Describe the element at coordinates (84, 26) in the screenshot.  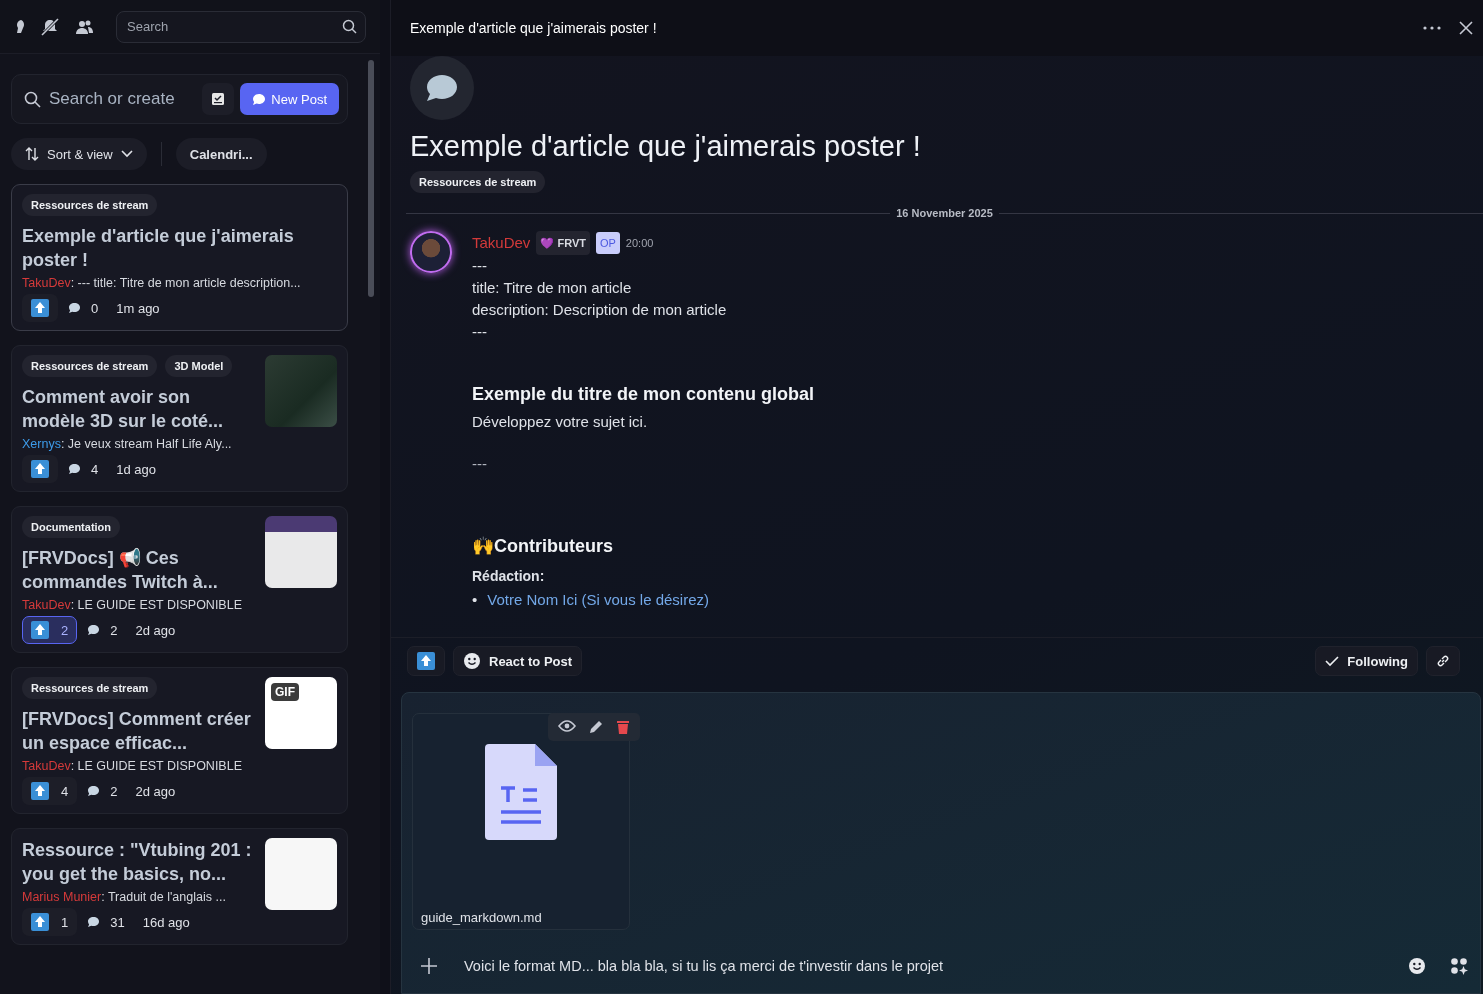
I see `members-icon` at that location.